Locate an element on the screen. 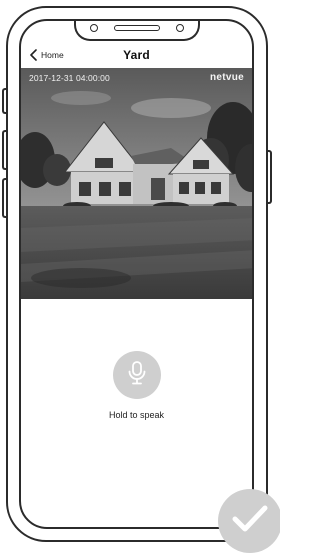 The width and height of the screenshot is (320, 559). front-camera-icon is located at coordinates (93, 28).